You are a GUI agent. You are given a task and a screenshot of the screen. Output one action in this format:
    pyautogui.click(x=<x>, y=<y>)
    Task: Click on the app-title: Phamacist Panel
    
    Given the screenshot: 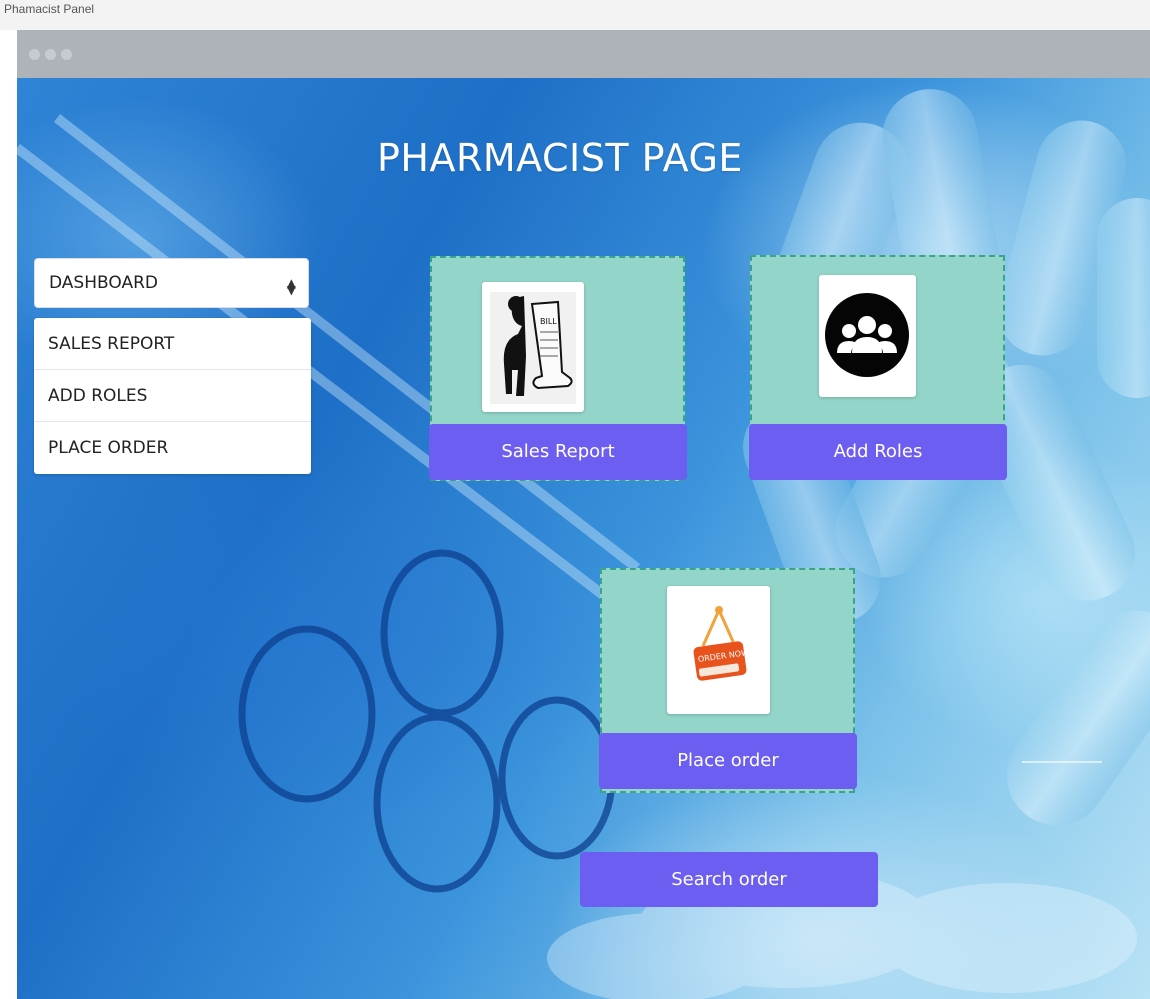 What is the action you would take?
    pyautogui.click(x=49, y=9)
    